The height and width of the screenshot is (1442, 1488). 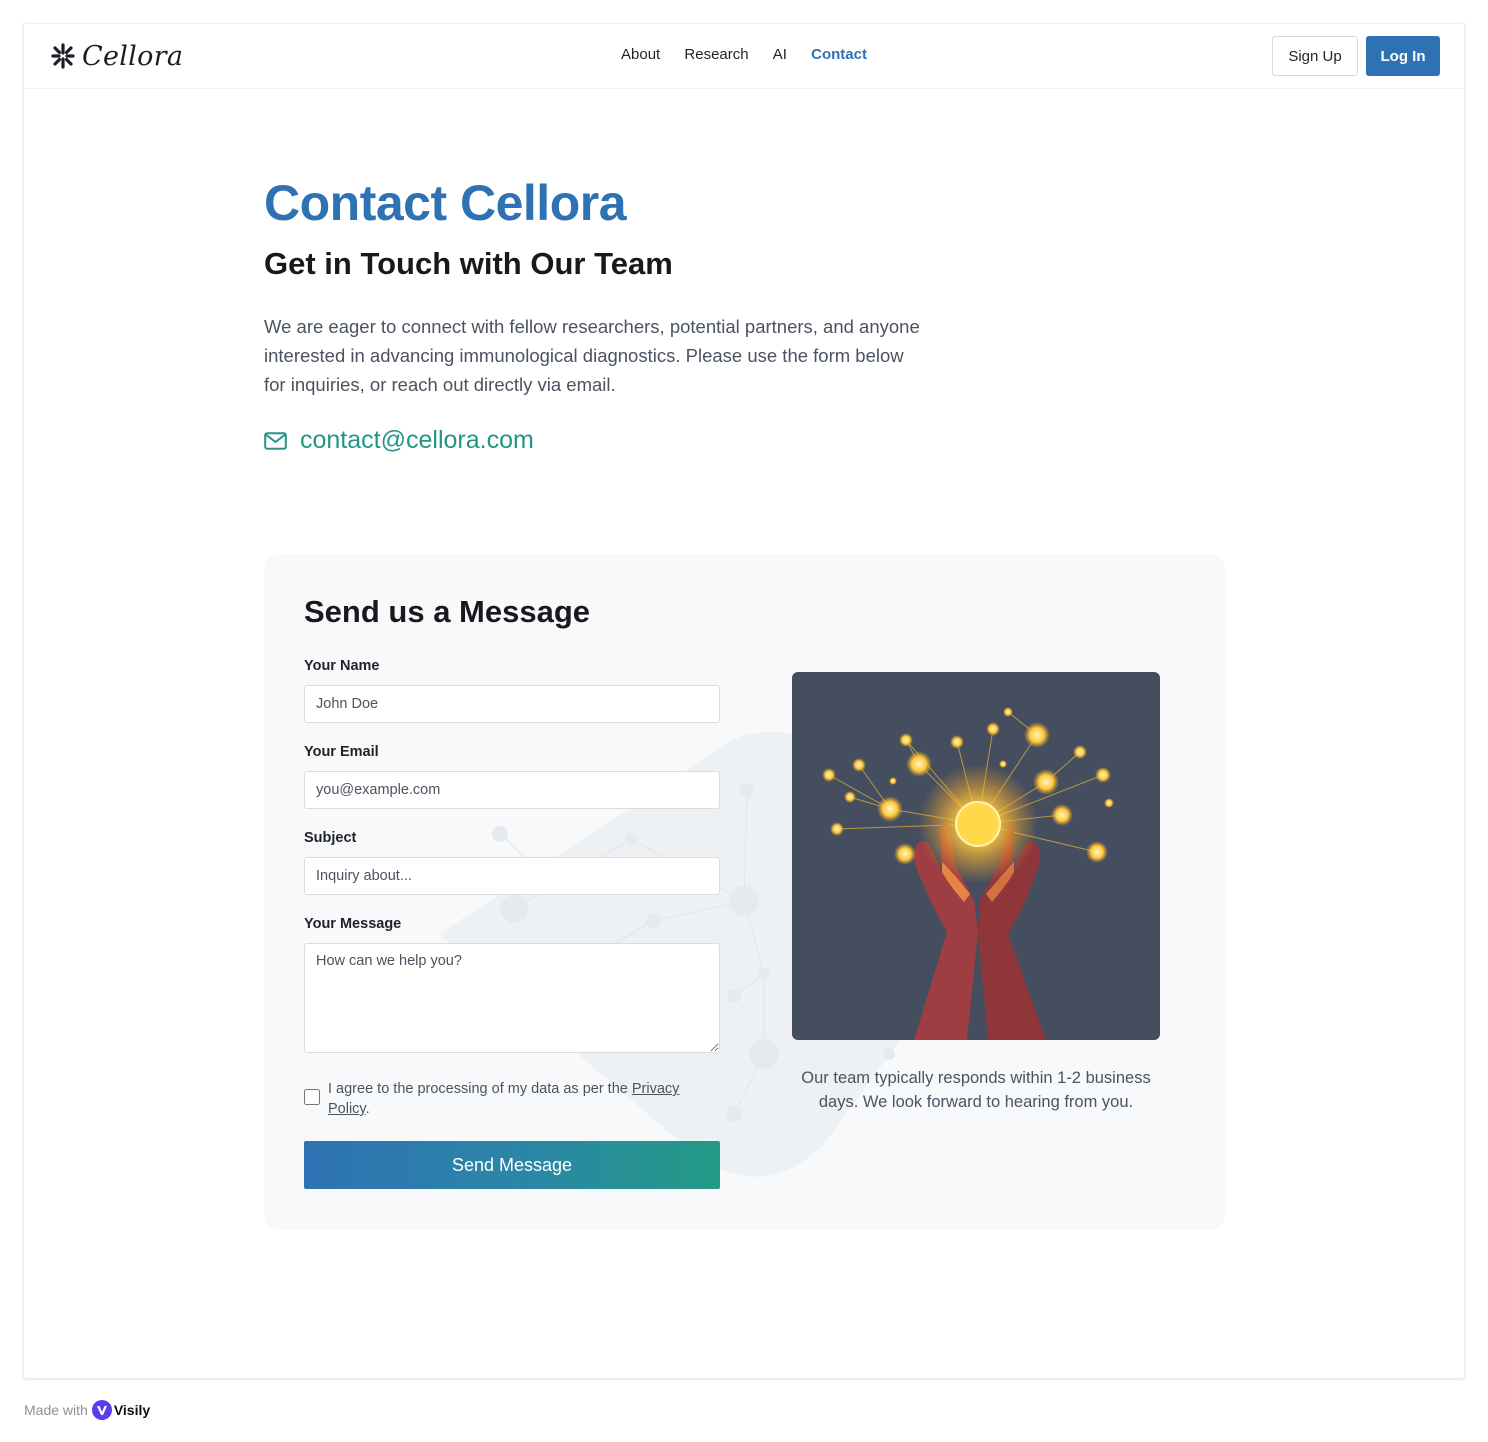 I want to click on page-title: Contact Cellora, so click(x=445, y=203).